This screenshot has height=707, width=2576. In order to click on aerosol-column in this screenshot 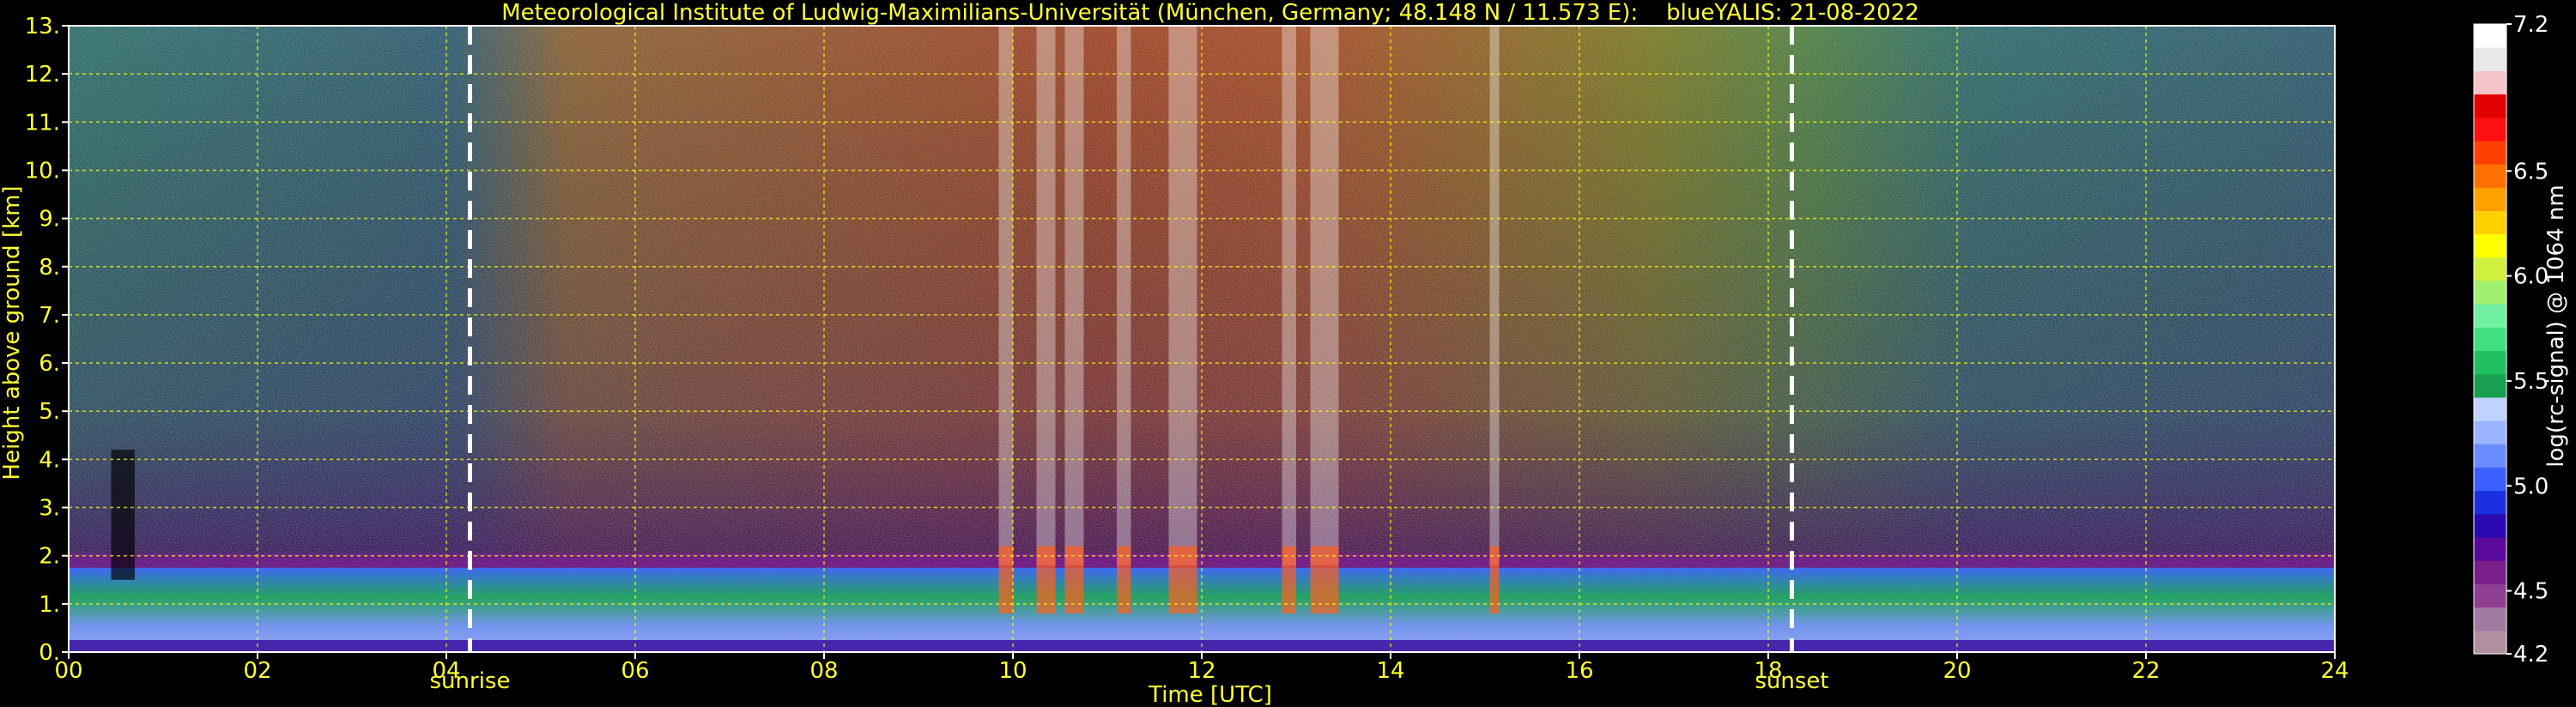, I will do `click(123, 515)`.